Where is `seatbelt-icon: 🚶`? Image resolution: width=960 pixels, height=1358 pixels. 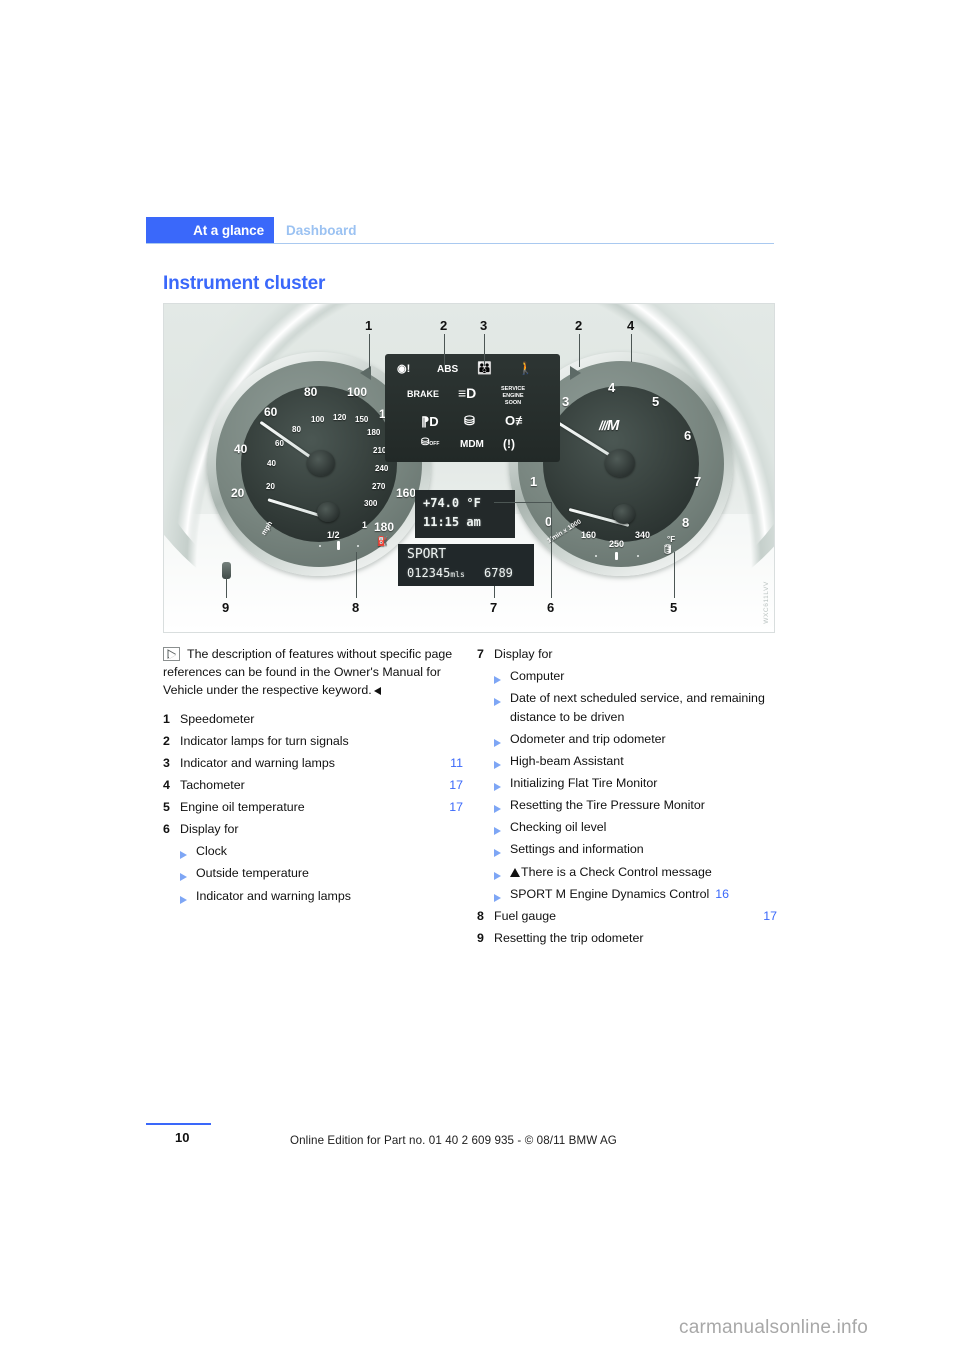 seatbelt-icon: 🚶 is located at coordinates (525, 368).